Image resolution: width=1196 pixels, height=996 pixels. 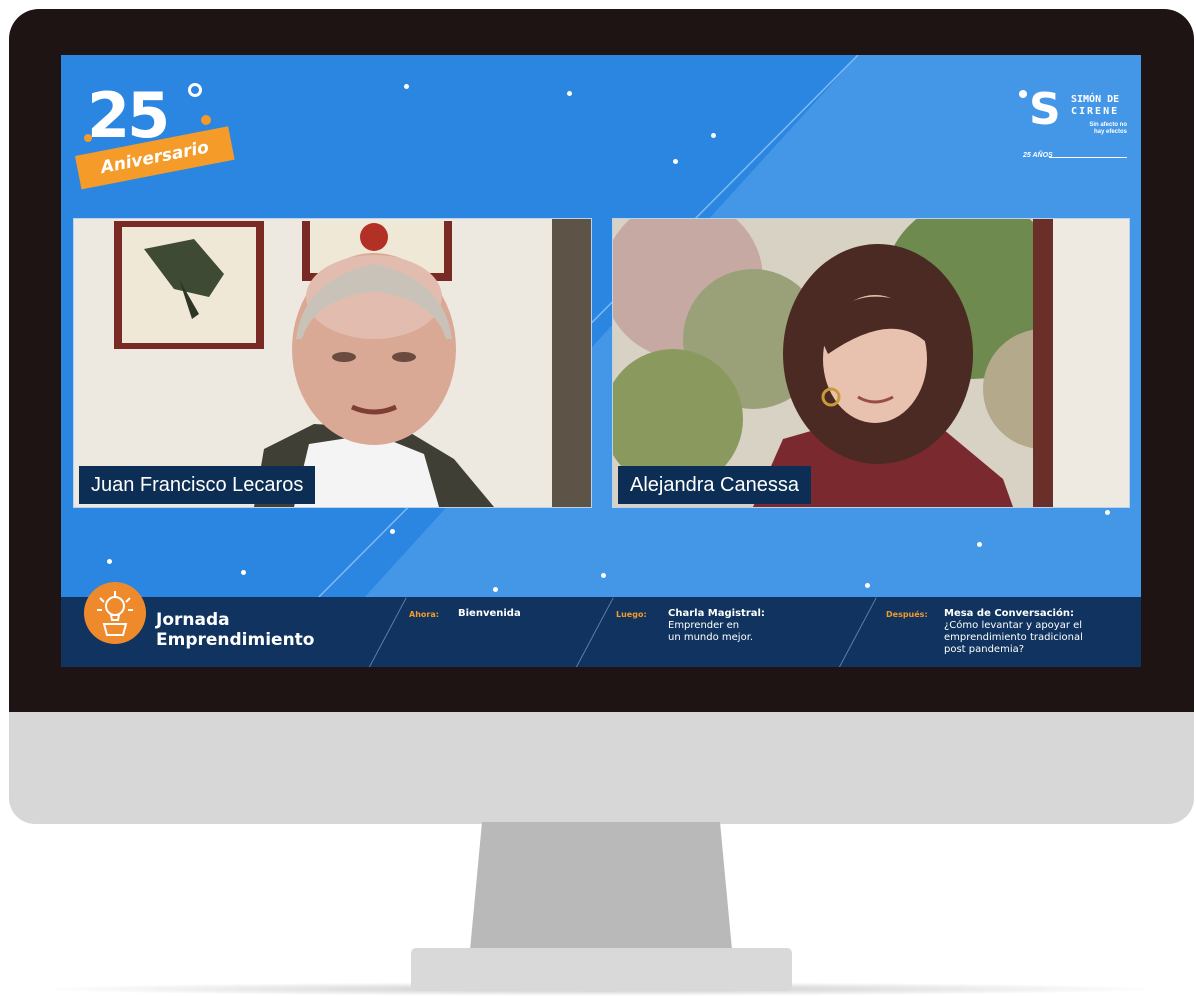 What do you see at coordinates (601, 969) in the screenshot?
I see `monitor-stand-base` at bounding box center [601, 969].